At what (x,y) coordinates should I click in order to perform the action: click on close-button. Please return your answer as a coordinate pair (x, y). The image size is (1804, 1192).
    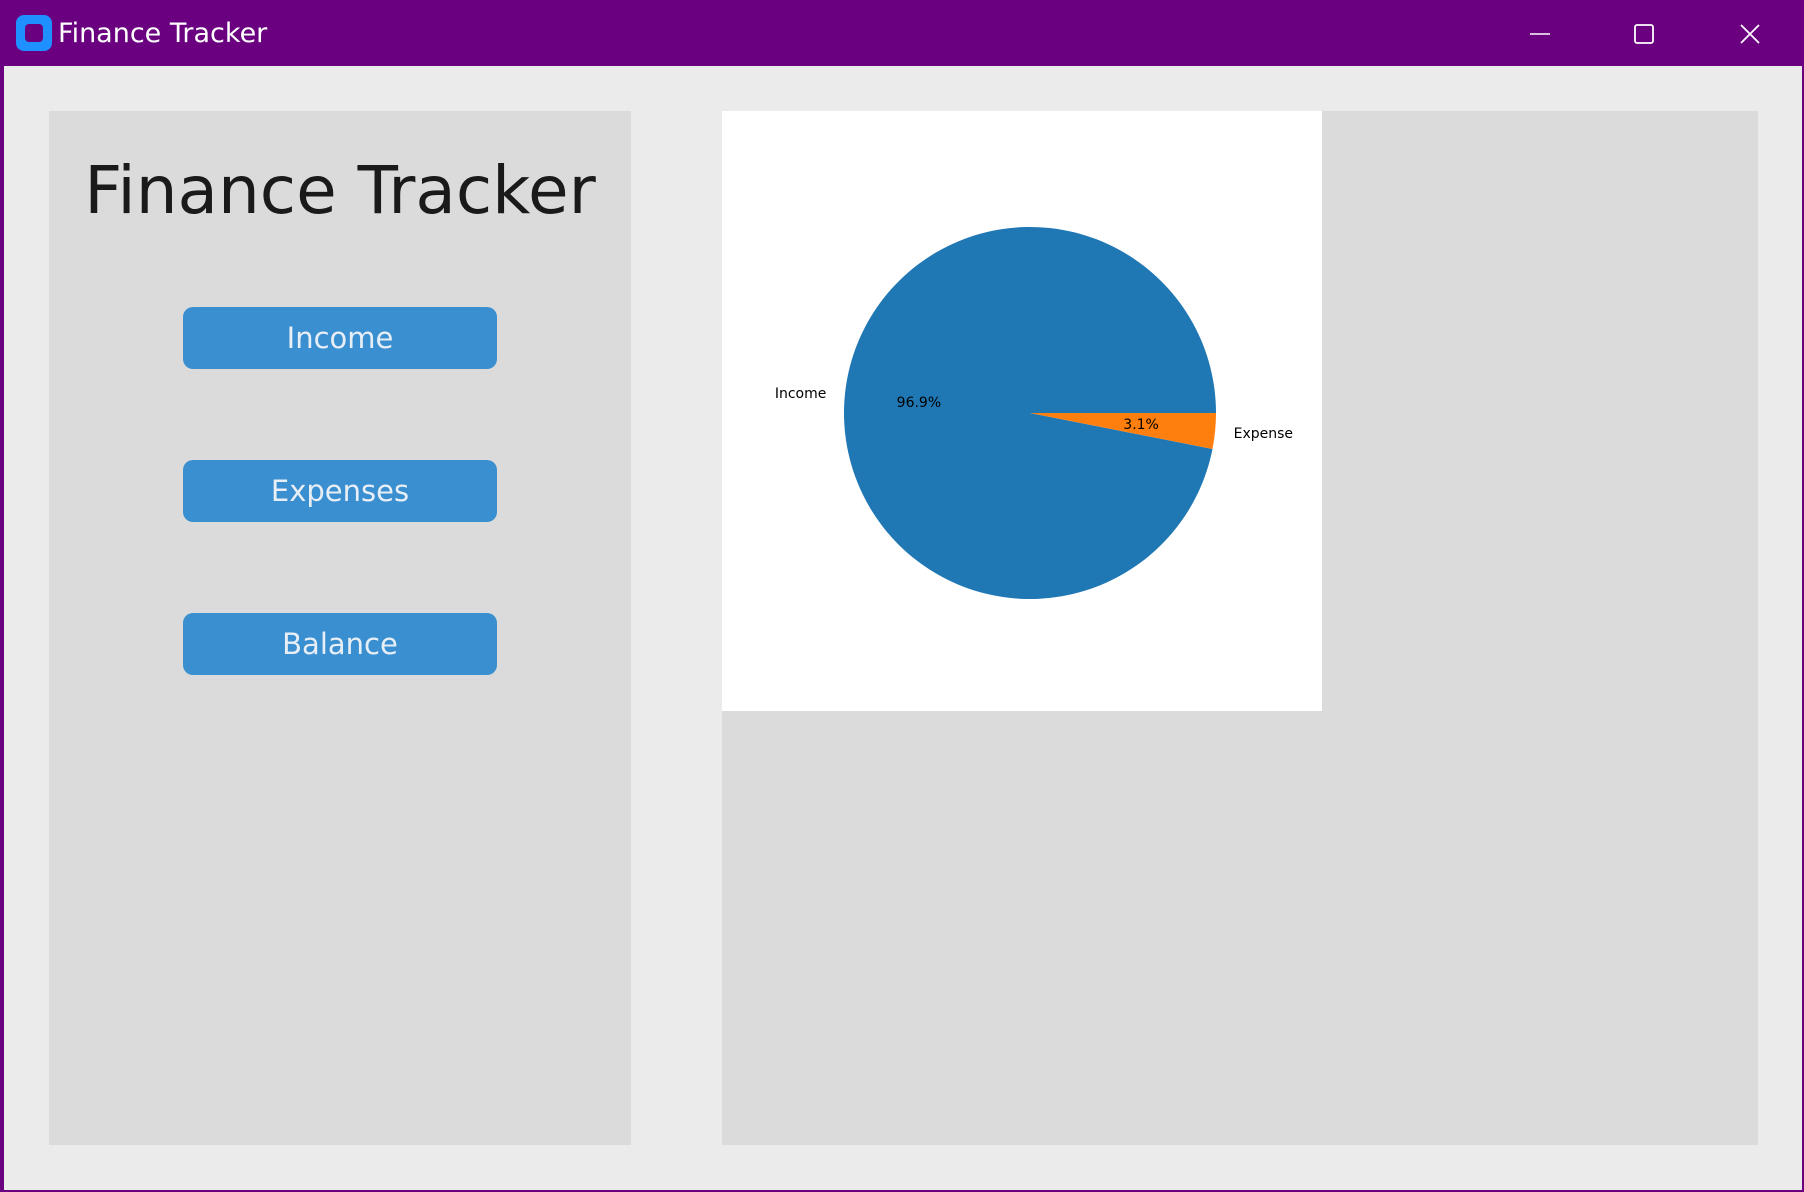
    Looking at the image, I should click on (1750, 34).